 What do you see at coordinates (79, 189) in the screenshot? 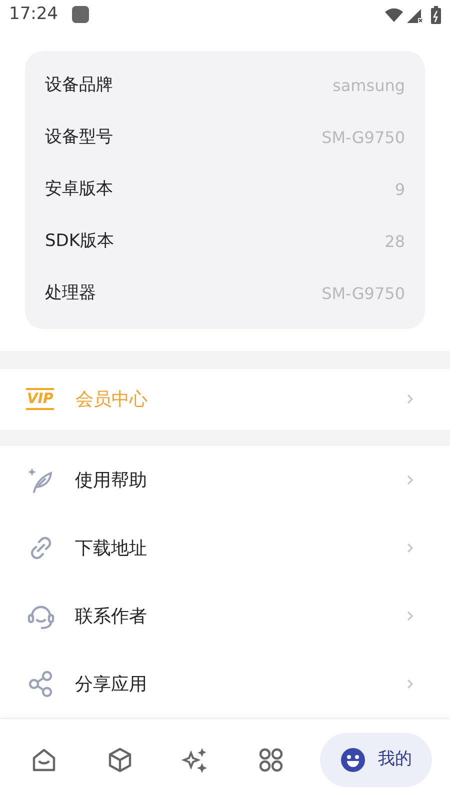
I see `info-label: 安卓版本` at bounding box center [79, 189].